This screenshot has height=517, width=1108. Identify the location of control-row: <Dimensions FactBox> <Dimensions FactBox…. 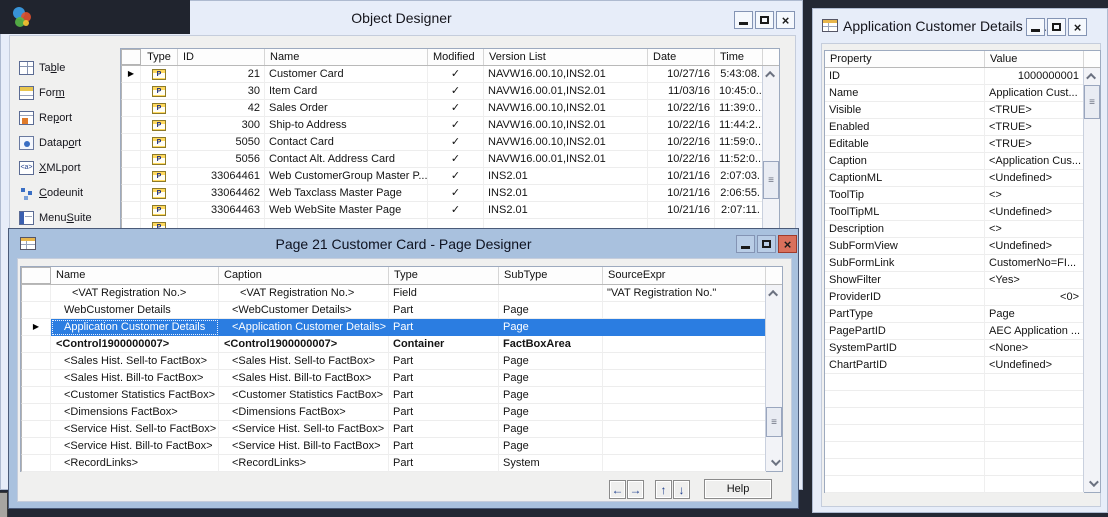
(401, 412).